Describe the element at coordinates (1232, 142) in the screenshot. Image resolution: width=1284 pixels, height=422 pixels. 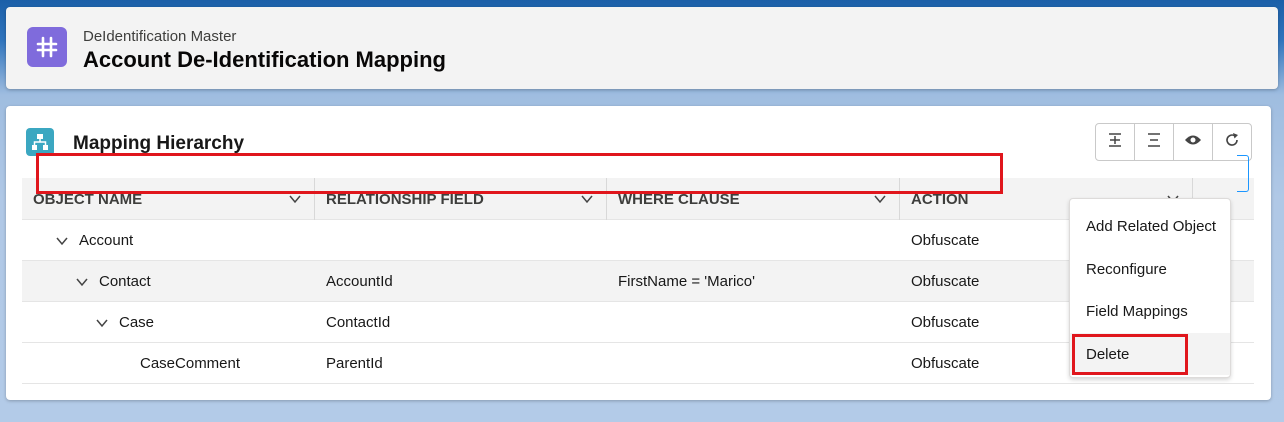
I see `refresh-icon` at that location.